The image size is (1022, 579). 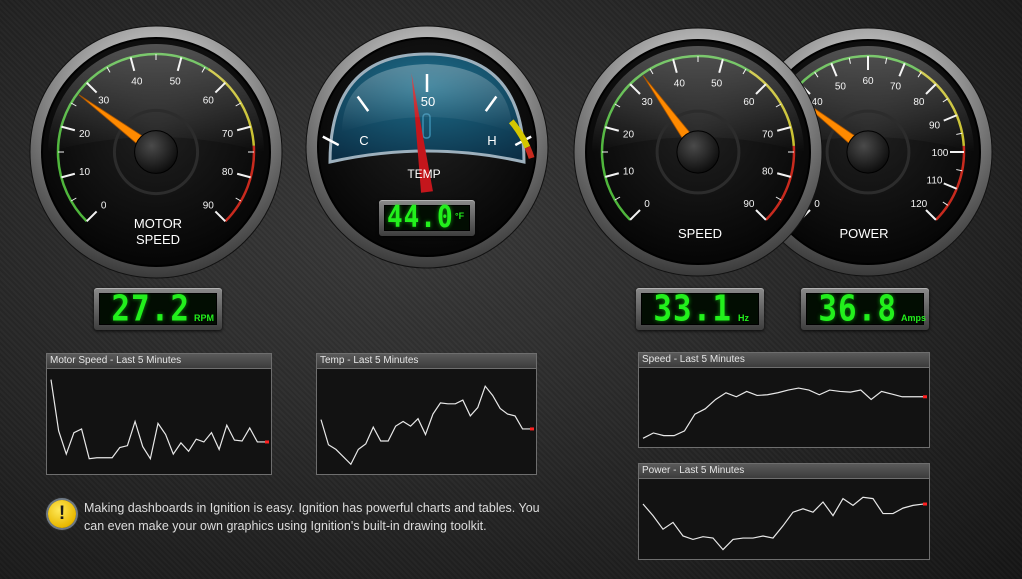 What do you see at coordinates (647, 204) in the screenshot?
I see `speed-tick-label: 0` at bounding box center [647, 204].